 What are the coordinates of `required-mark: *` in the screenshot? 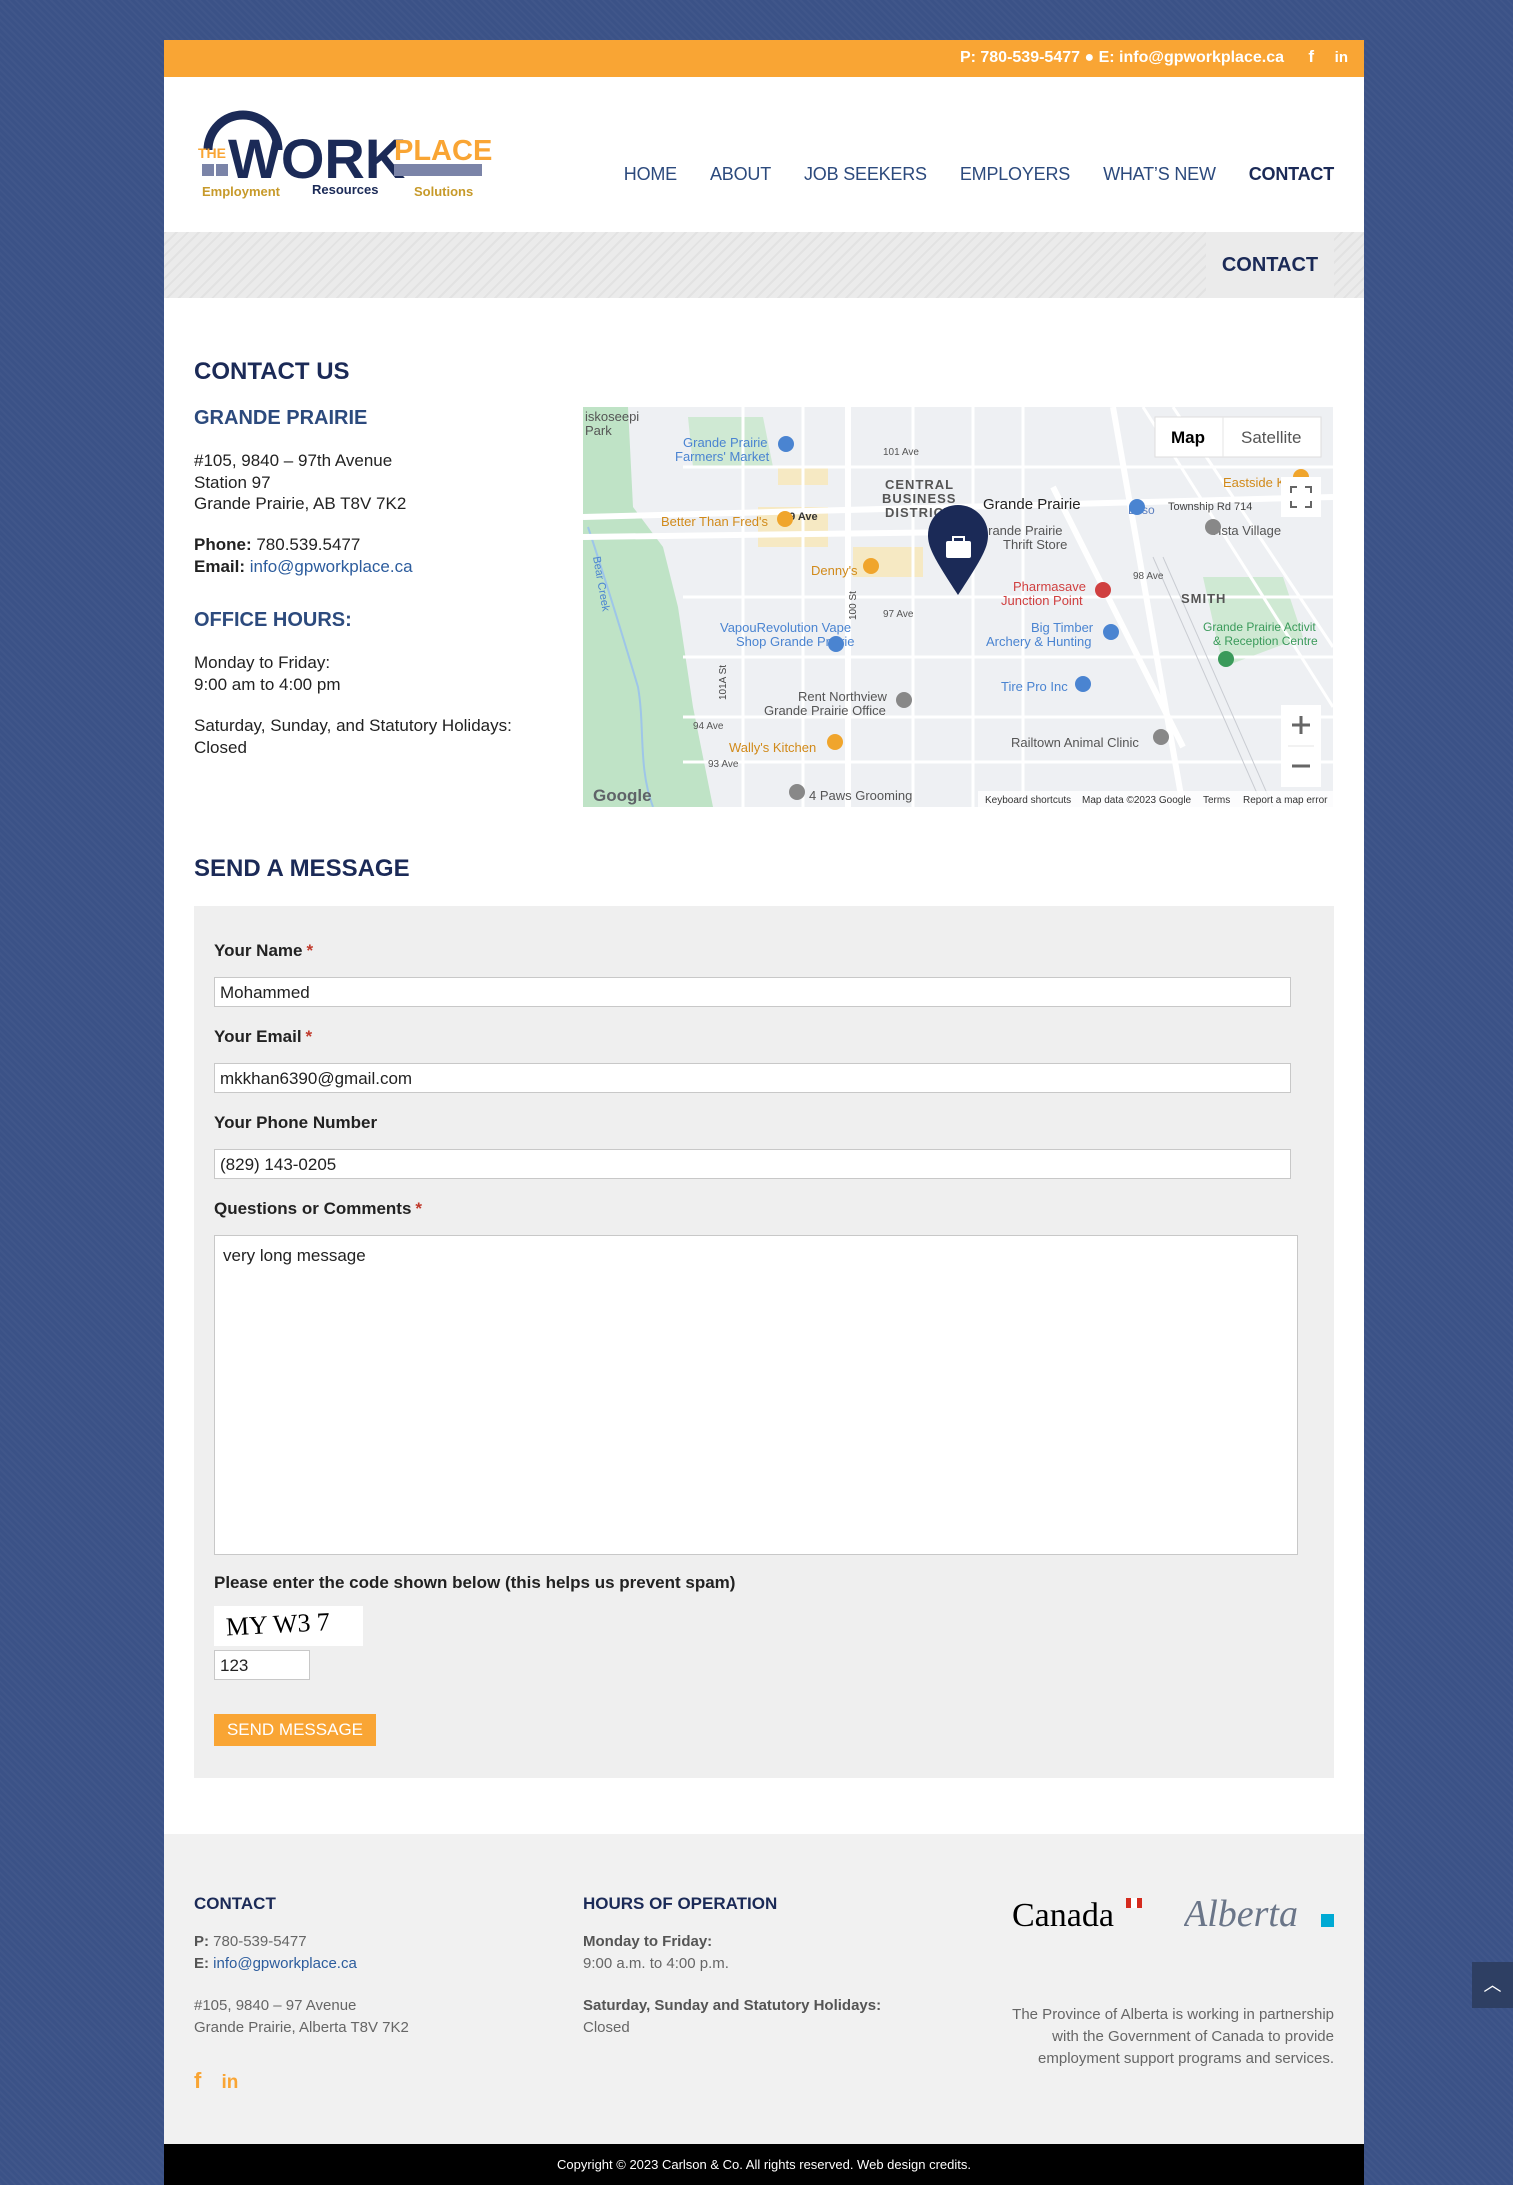 It's located at (310, 950).